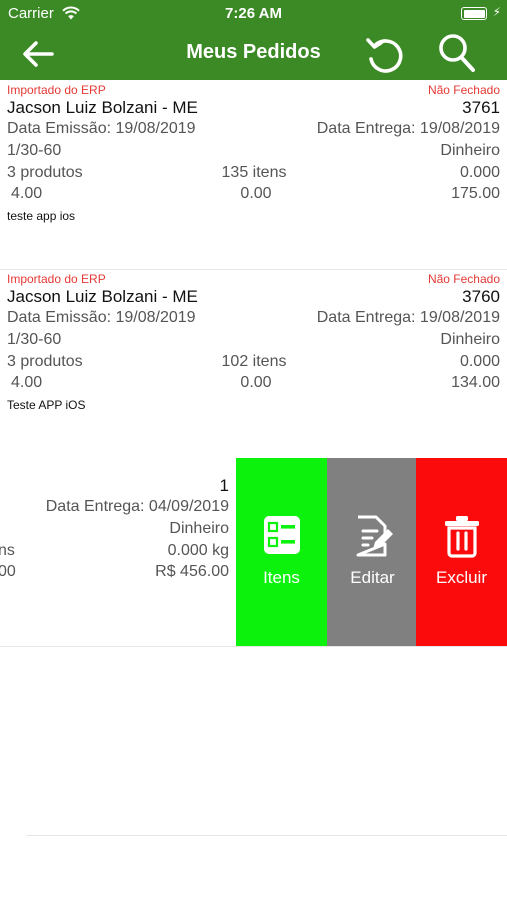  I want to click on order-total: 175.00, so click(475, 193).